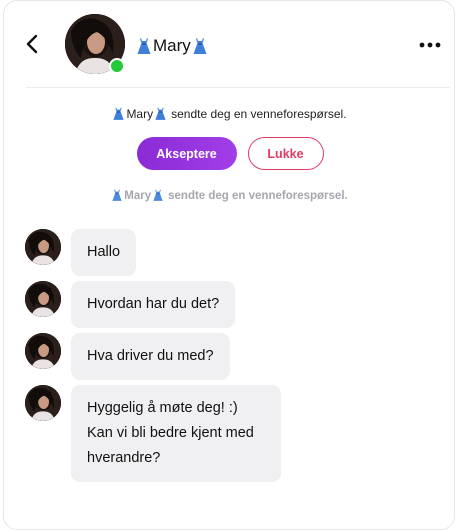 Image resolution: width=459 pixels, height=530 pixels. Describe the element at coordinates (285, 153) in the screenshot. I see `close-button: Lukke` at that location.